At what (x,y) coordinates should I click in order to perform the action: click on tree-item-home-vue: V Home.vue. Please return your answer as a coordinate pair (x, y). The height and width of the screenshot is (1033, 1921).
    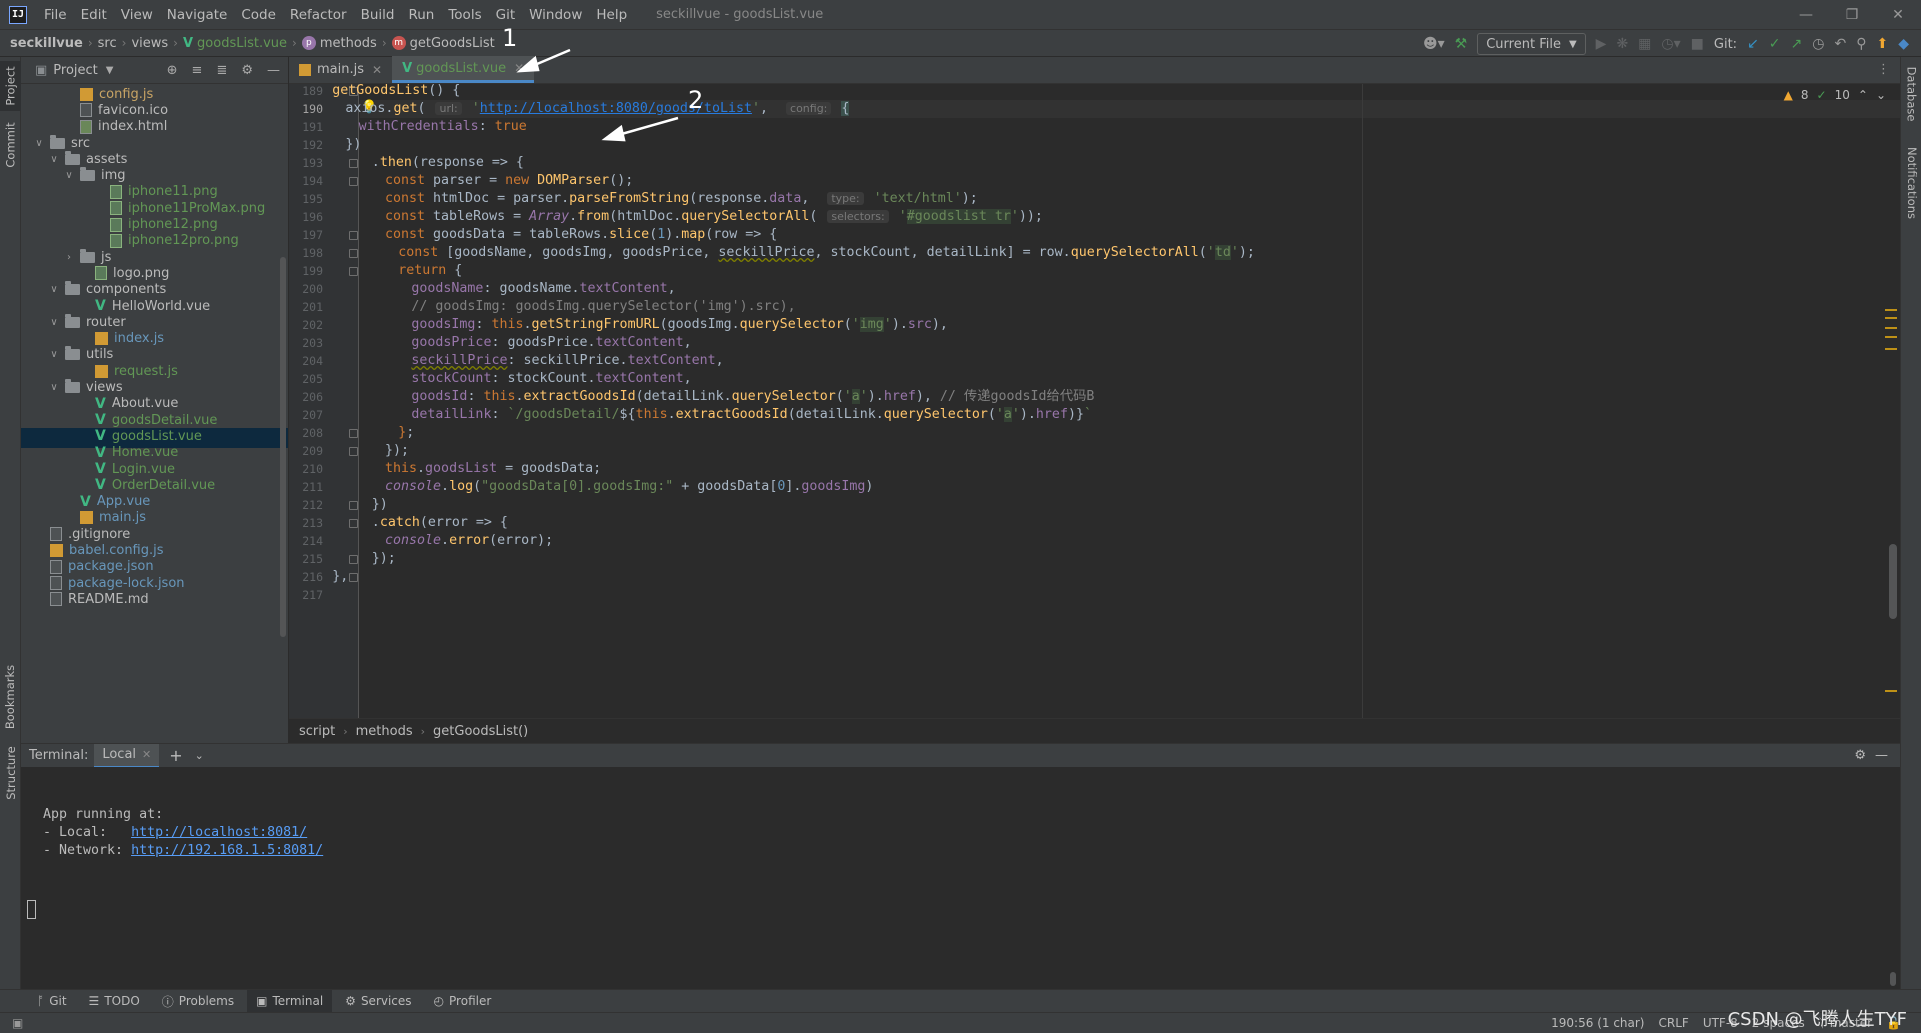
    Looking at the image, I should click on (136, 453).